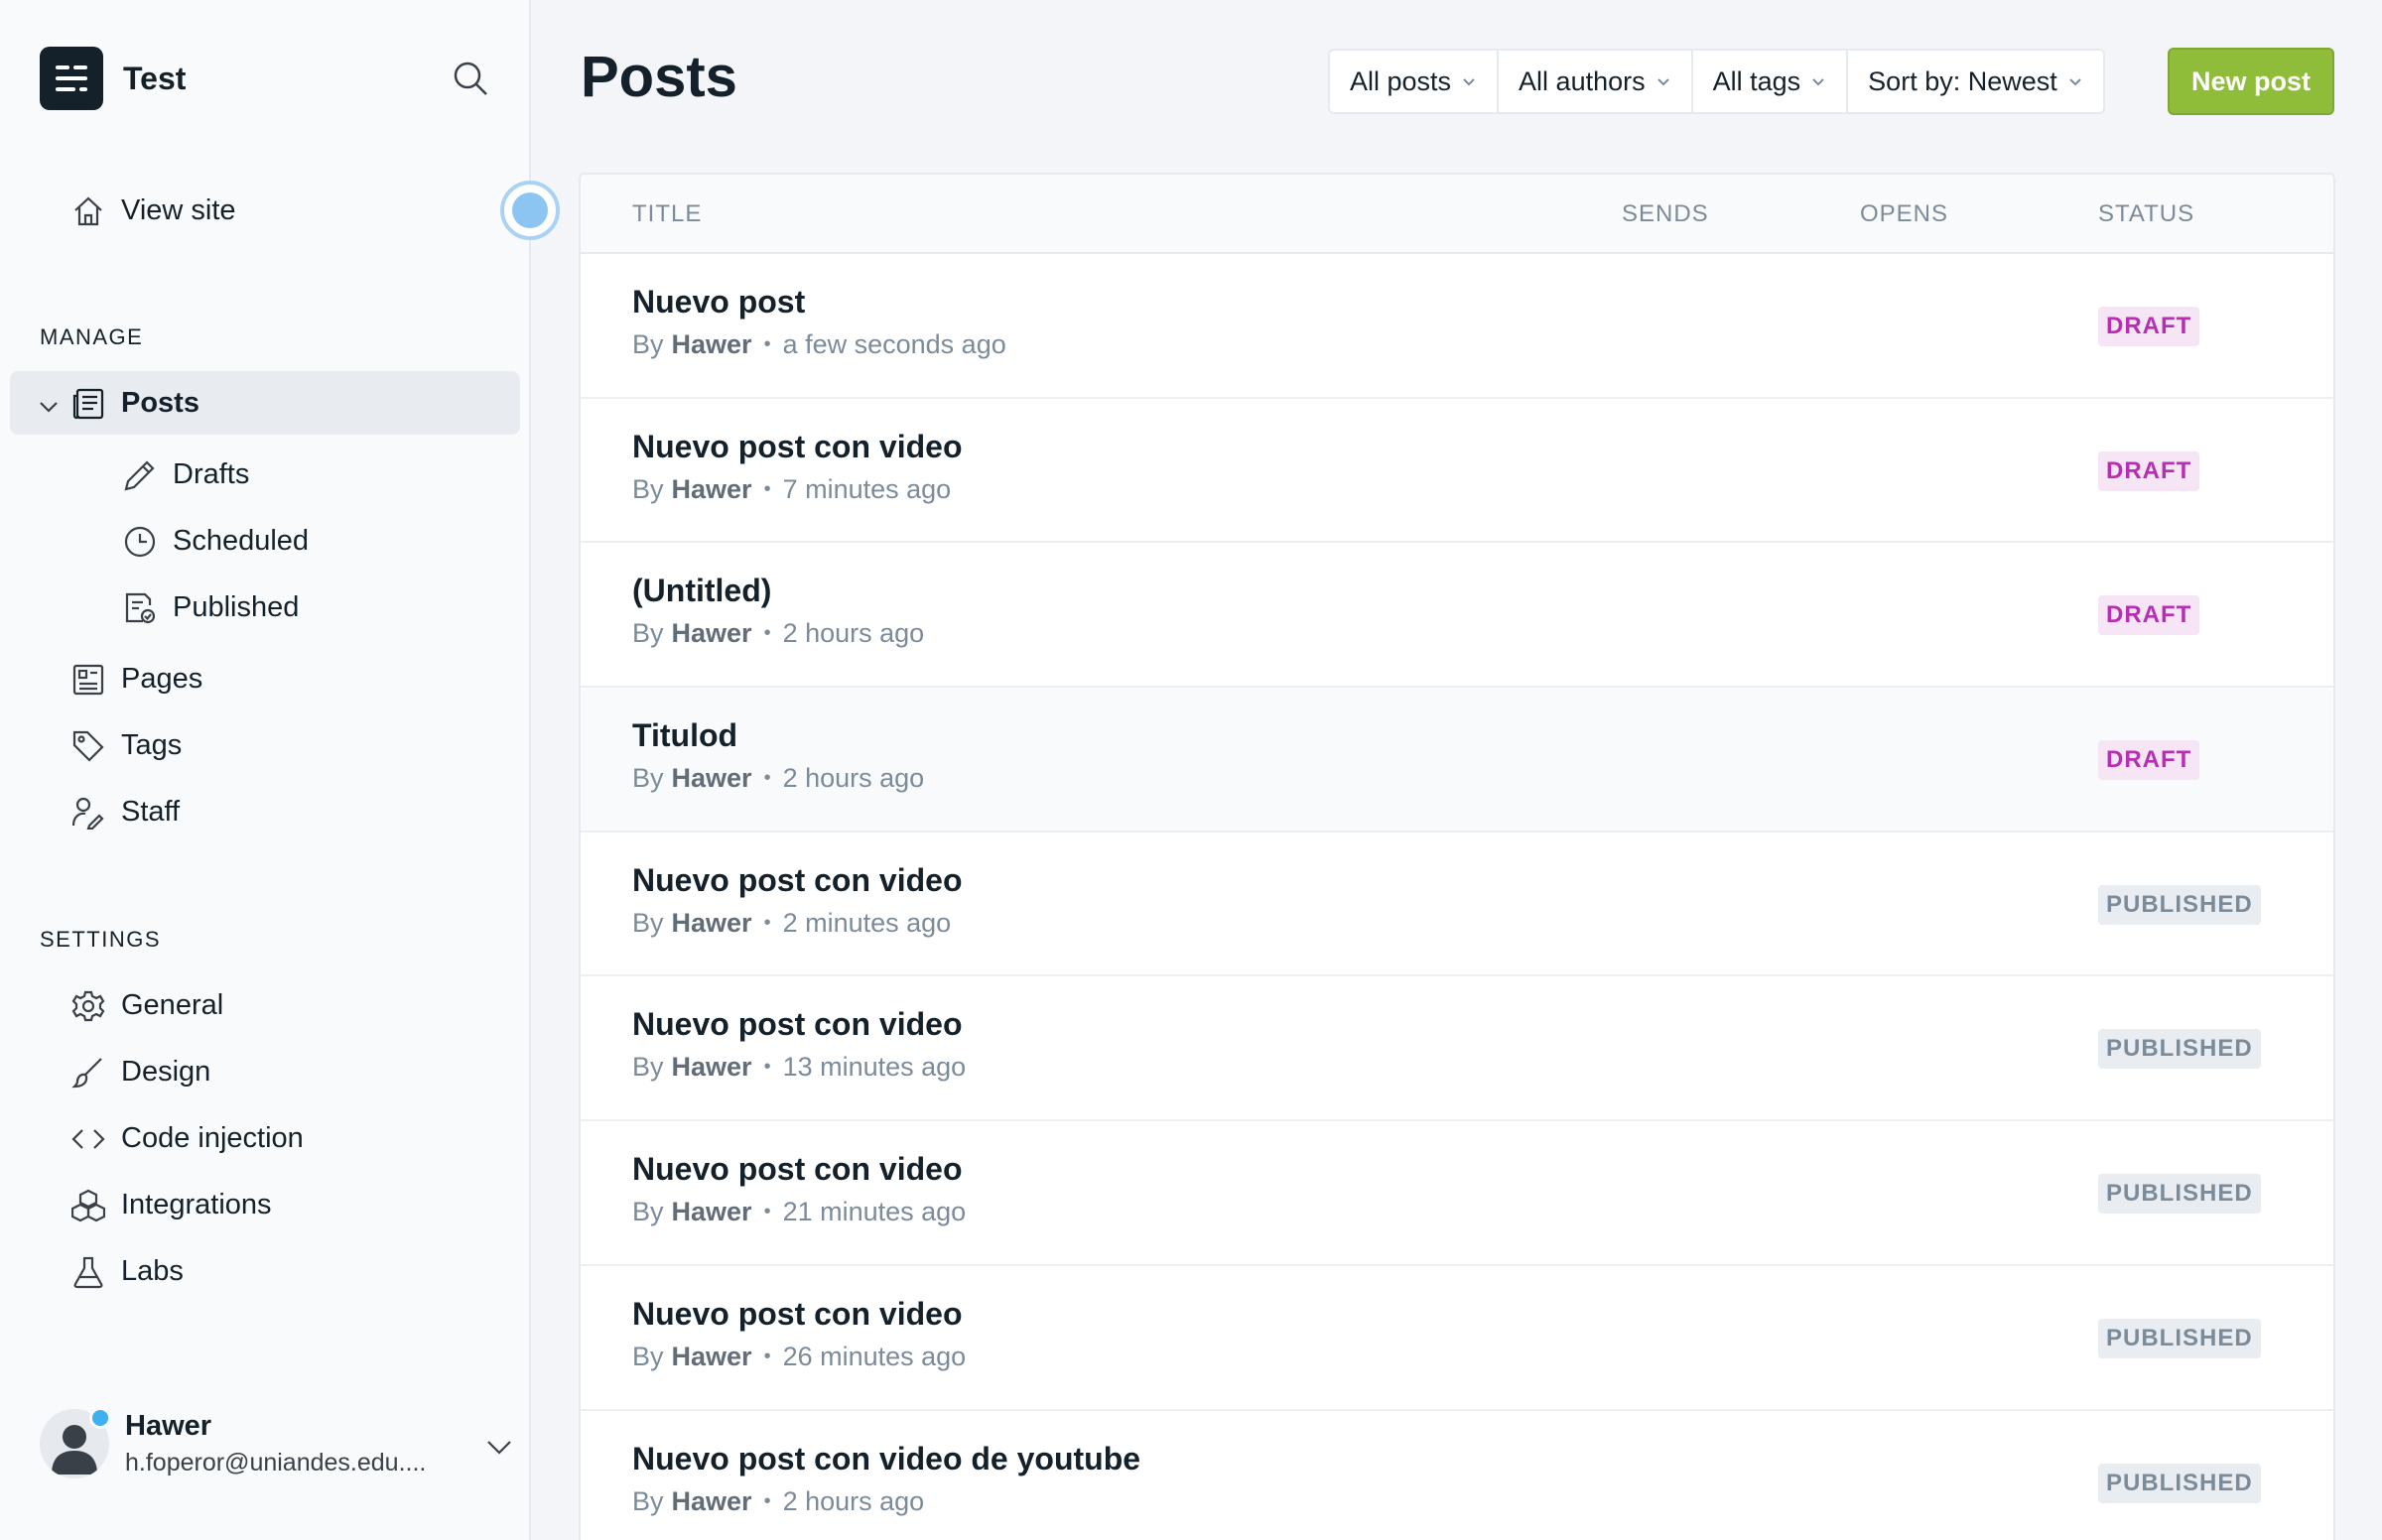  I want to click on post-meta: By Hawer • 26 minutes ago, so click(800, 1356).